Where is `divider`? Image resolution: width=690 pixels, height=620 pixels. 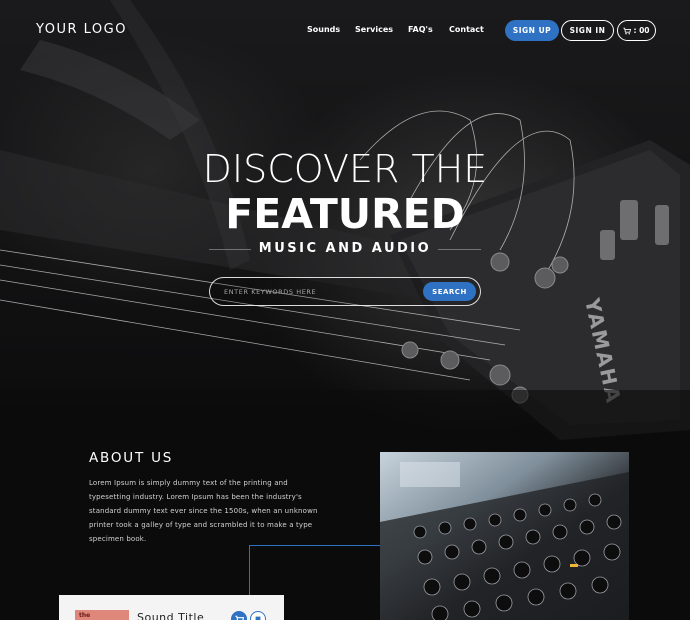
divider is located at coordinates (459, 249).